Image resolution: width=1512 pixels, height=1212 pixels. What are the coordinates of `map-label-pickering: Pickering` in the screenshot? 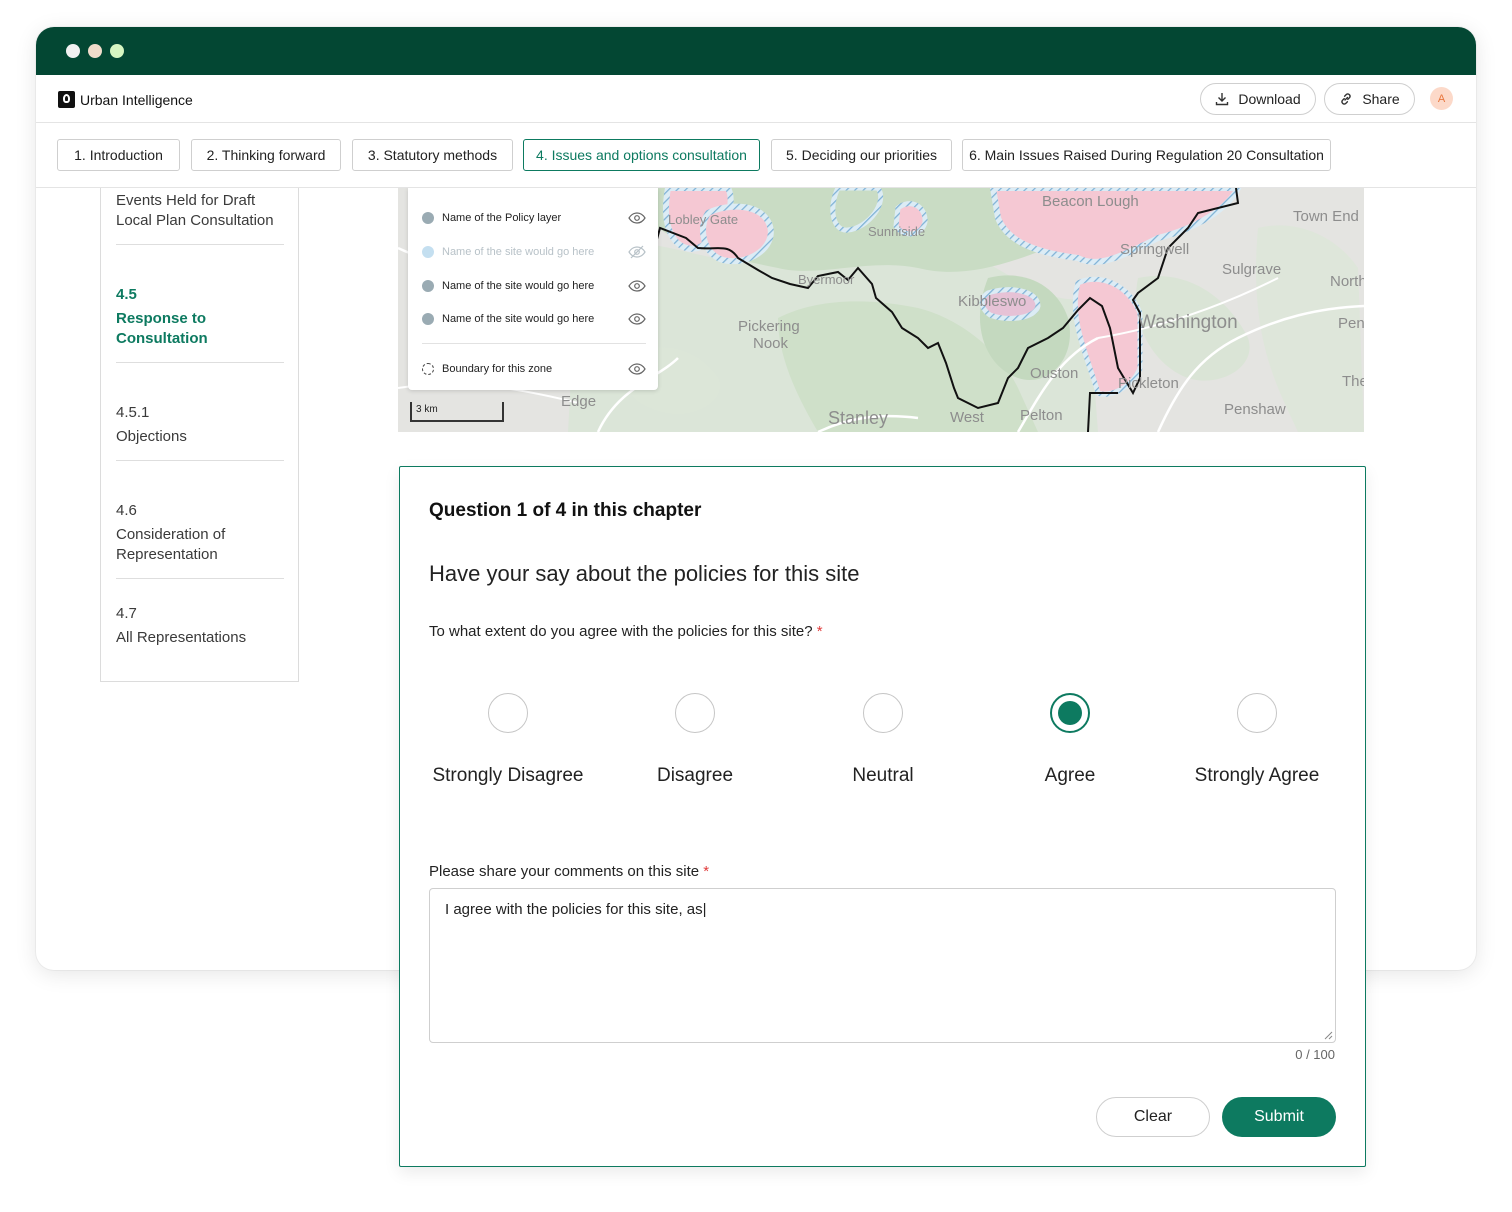 It's located at (769, 326).